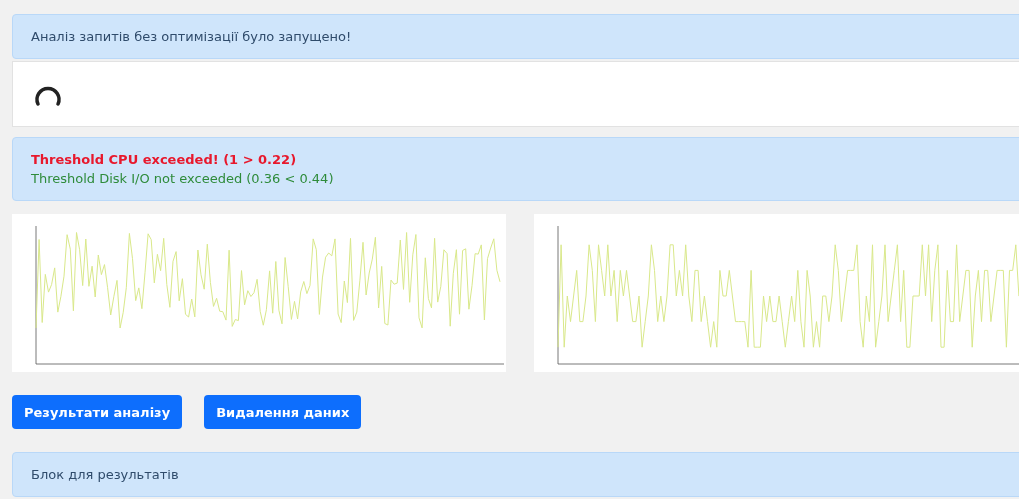 Image resolution: width=1019 pixels, height=499 pixels. What do you see at coordinates (97, 412) in the screenshot?
I see `action-button: Результати аналізу` at bounding box center [97, 412].